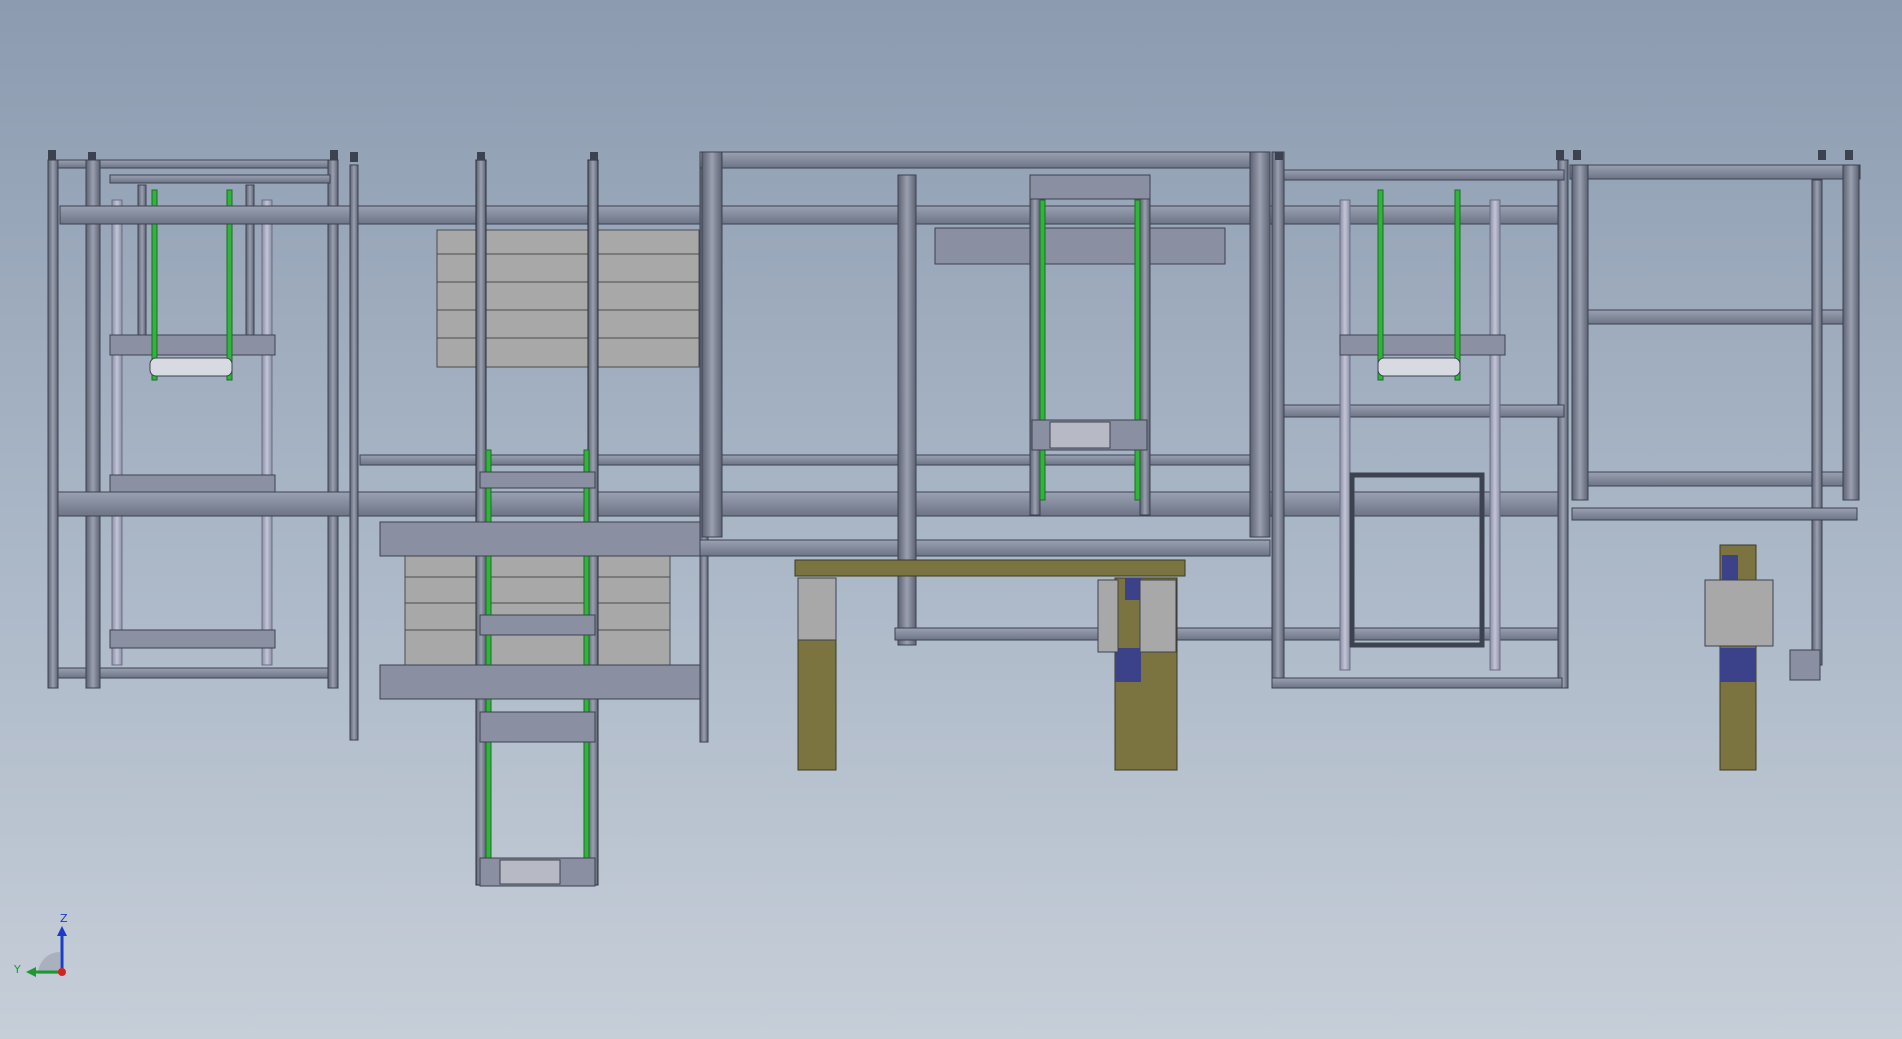 The image size is (1902, 1039). What do you see at coordinates (810, 215) in the screenshot?
I see `upper-long-rail` at bounding box center [810, 215].